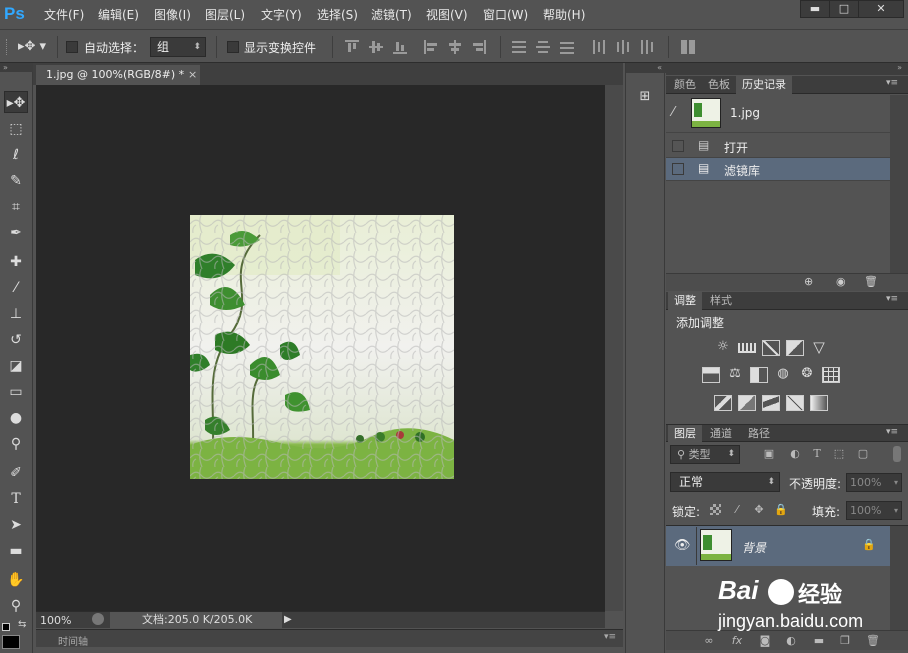 This screenshot has height=653, width=908. What do you see at coordinates (192, 75) in the screenshot?
I see `close-tab-icon: ×` at bounding box center [192, 75].